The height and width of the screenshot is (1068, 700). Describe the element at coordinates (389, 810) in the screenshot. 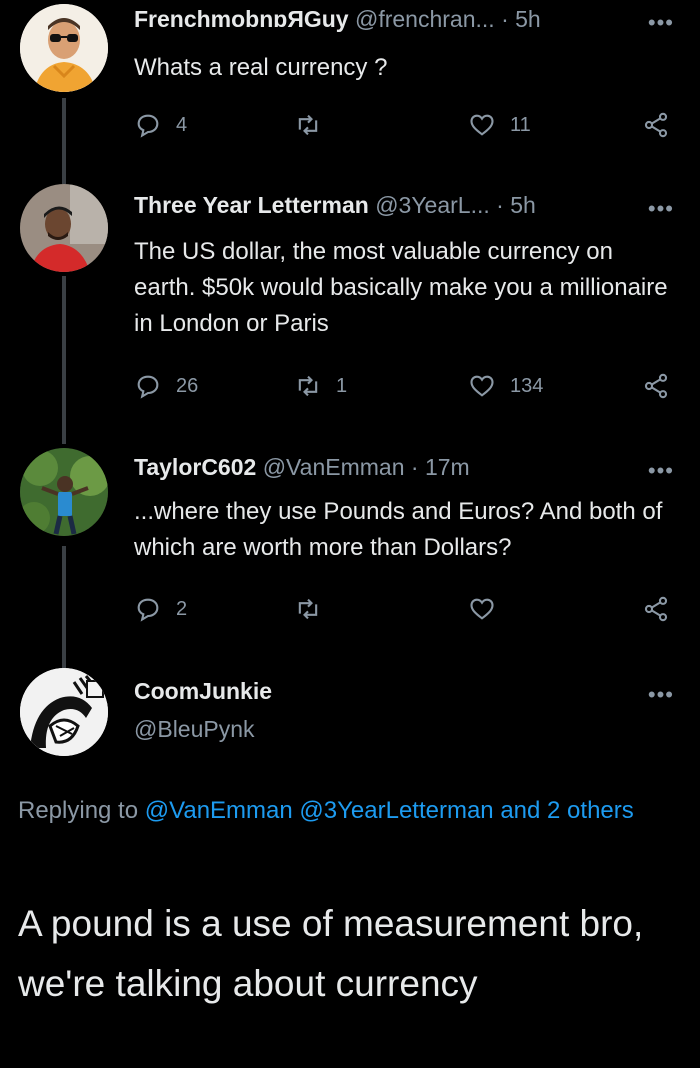

I see `replying-to-links: @VanEmman @3YearLetterman and 2 others` at that location.